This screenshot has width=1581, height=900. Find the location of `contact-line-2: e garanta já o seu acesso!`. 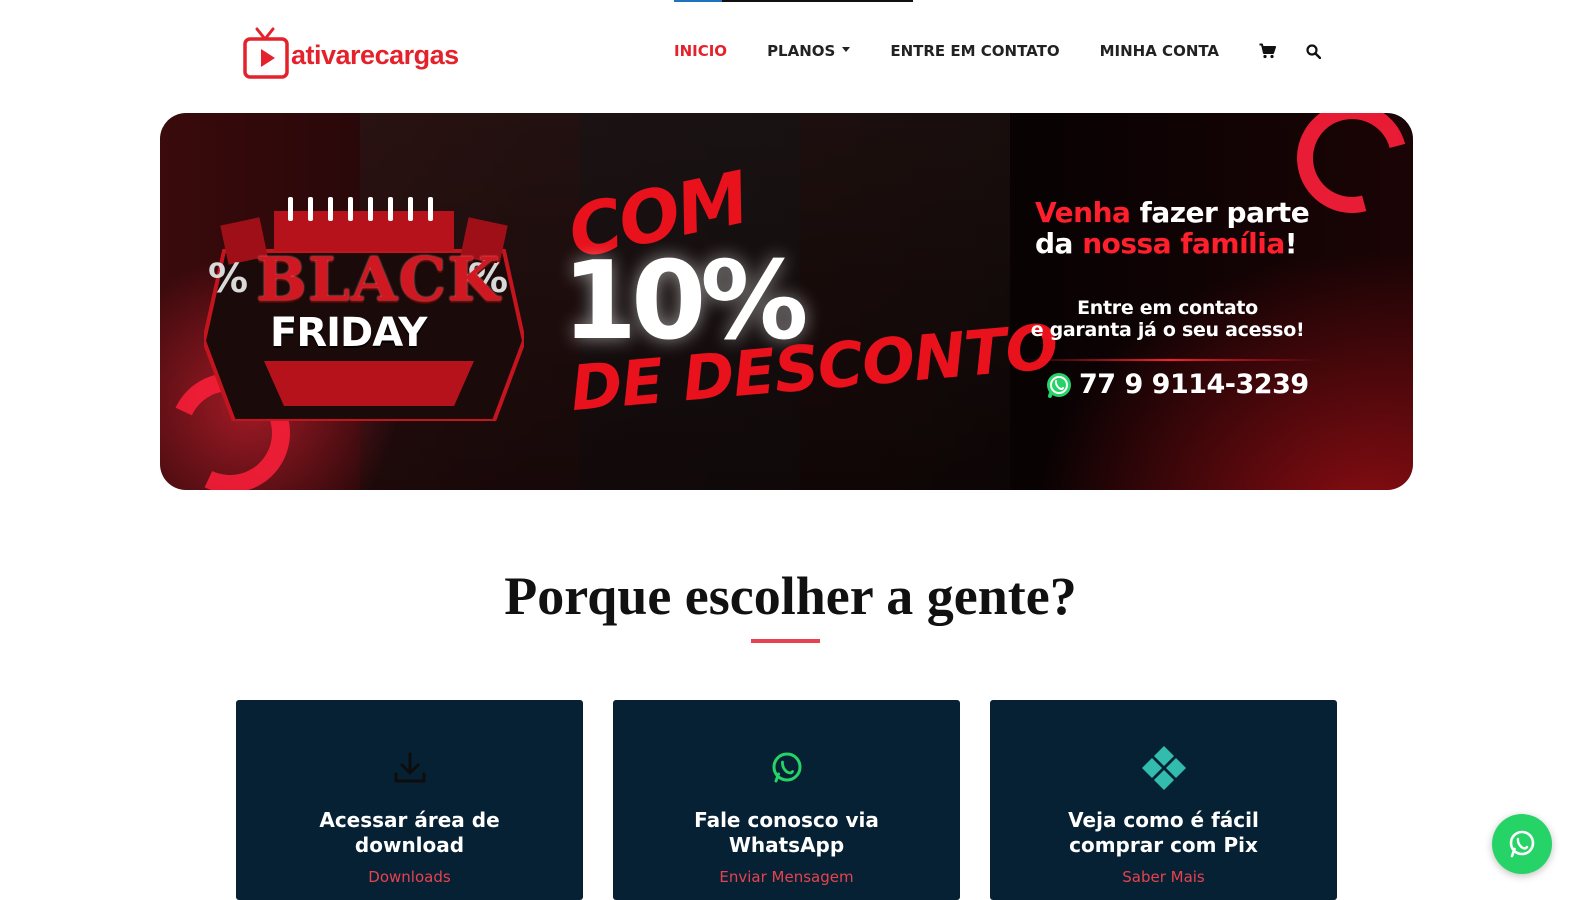

contact-line-2: e garanta já o seu acesso! is located at coordinates (1167, 330).